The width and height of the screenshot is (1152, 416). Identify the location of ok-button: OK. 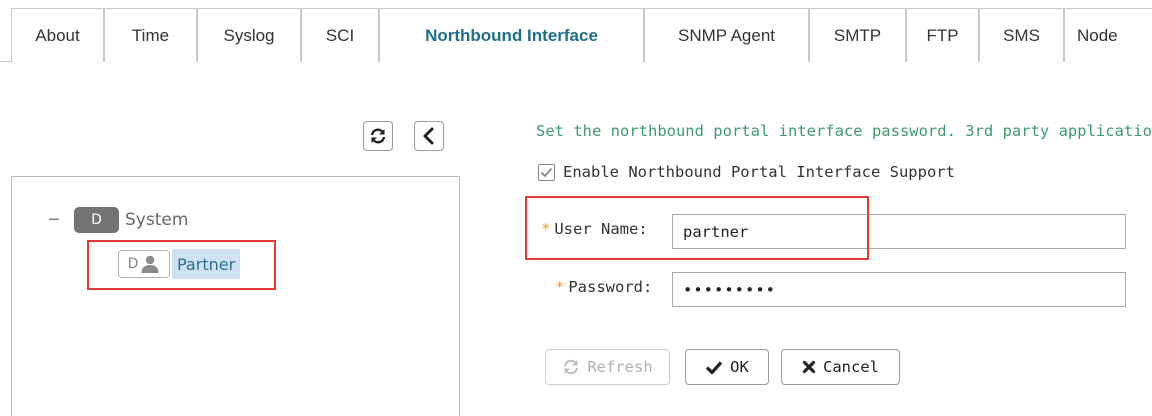
(727, 367).